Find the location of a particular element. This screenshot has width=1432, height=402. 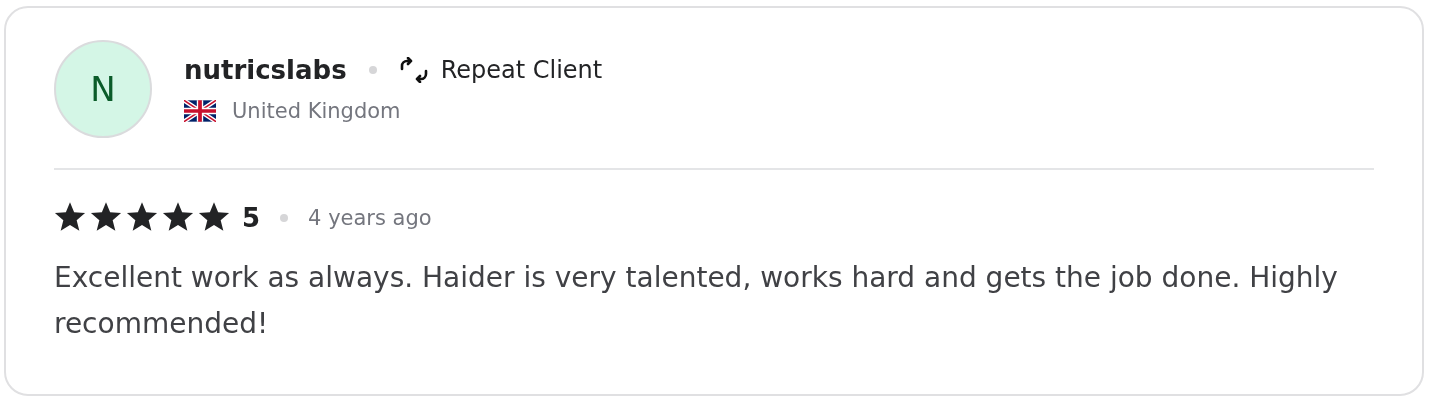

flag-icon is located at coordinates (200, 111).